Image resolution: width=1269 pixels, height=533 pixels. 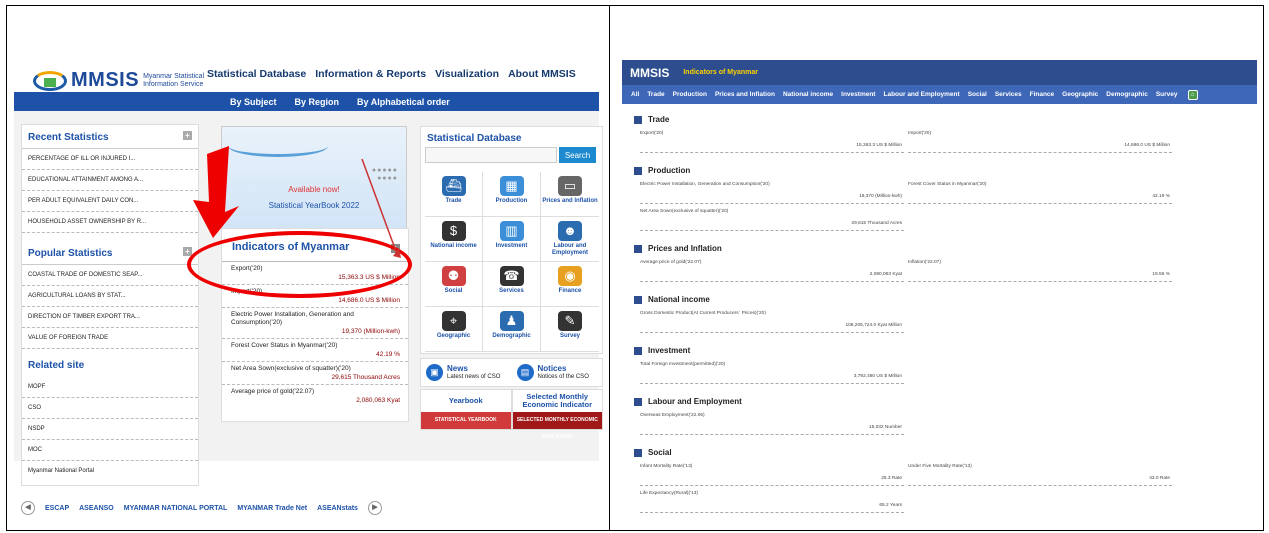 I want to click on coins-icon: ◉, so click(x=570, y=276).